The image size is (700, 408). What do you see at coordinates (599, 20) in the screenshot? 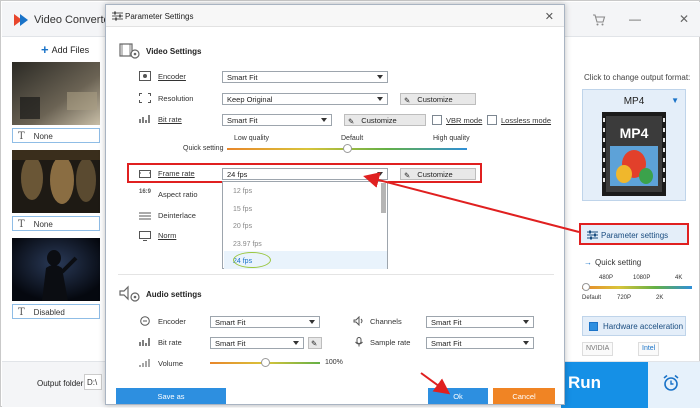
I see `cart-icon` at bounding box center [599, 20].